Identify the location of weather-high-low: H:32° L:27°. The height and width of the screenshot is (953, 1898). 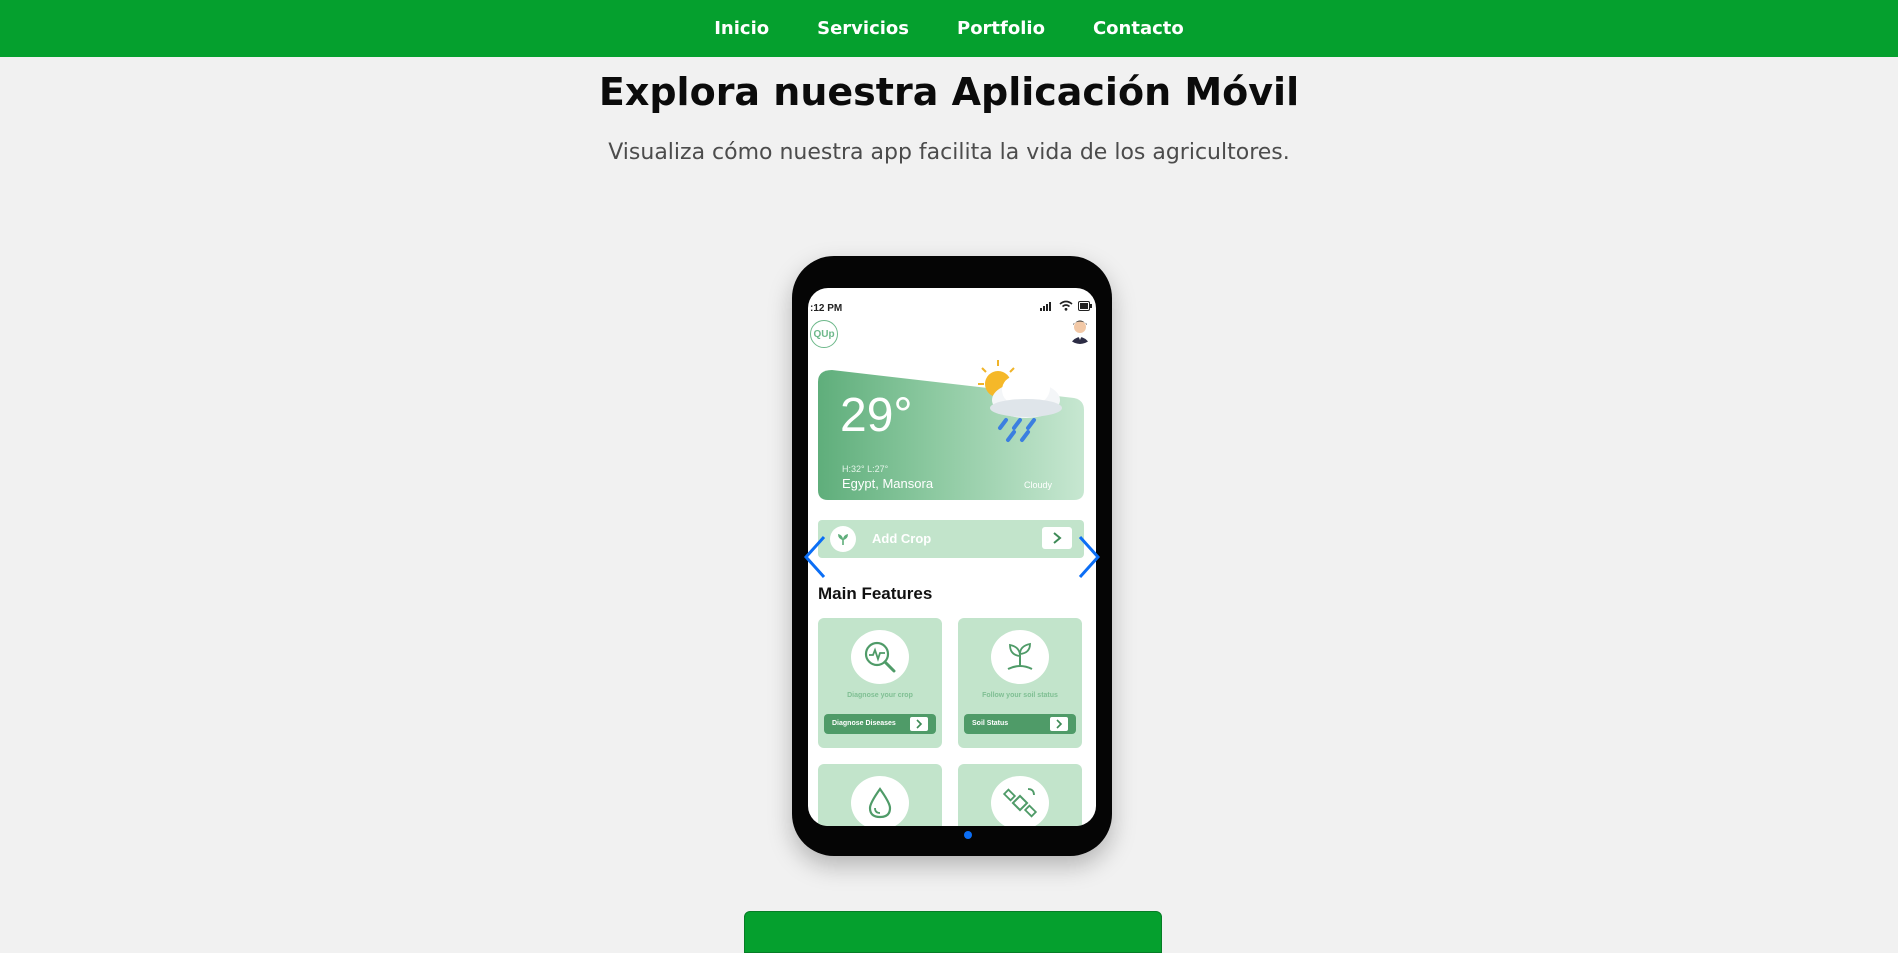
(865, 469).